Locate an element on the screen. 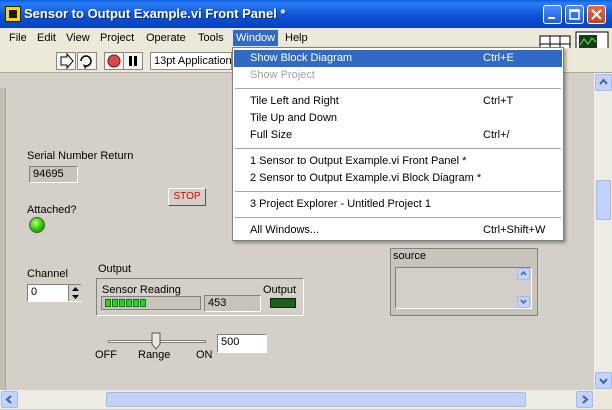 This screenshot has height=410, width=612. attached-led is located at coordinates (37, 225).